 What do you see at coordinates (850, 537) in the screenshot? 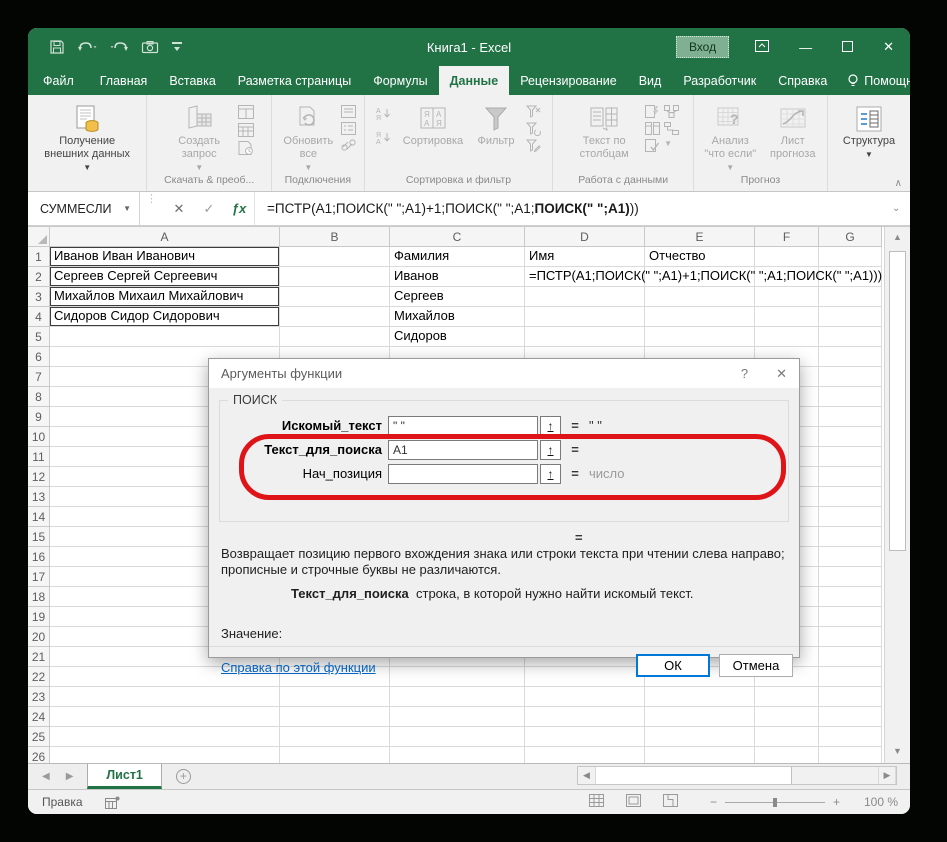
I see `cell-G15` at bounding box center [850, 537].